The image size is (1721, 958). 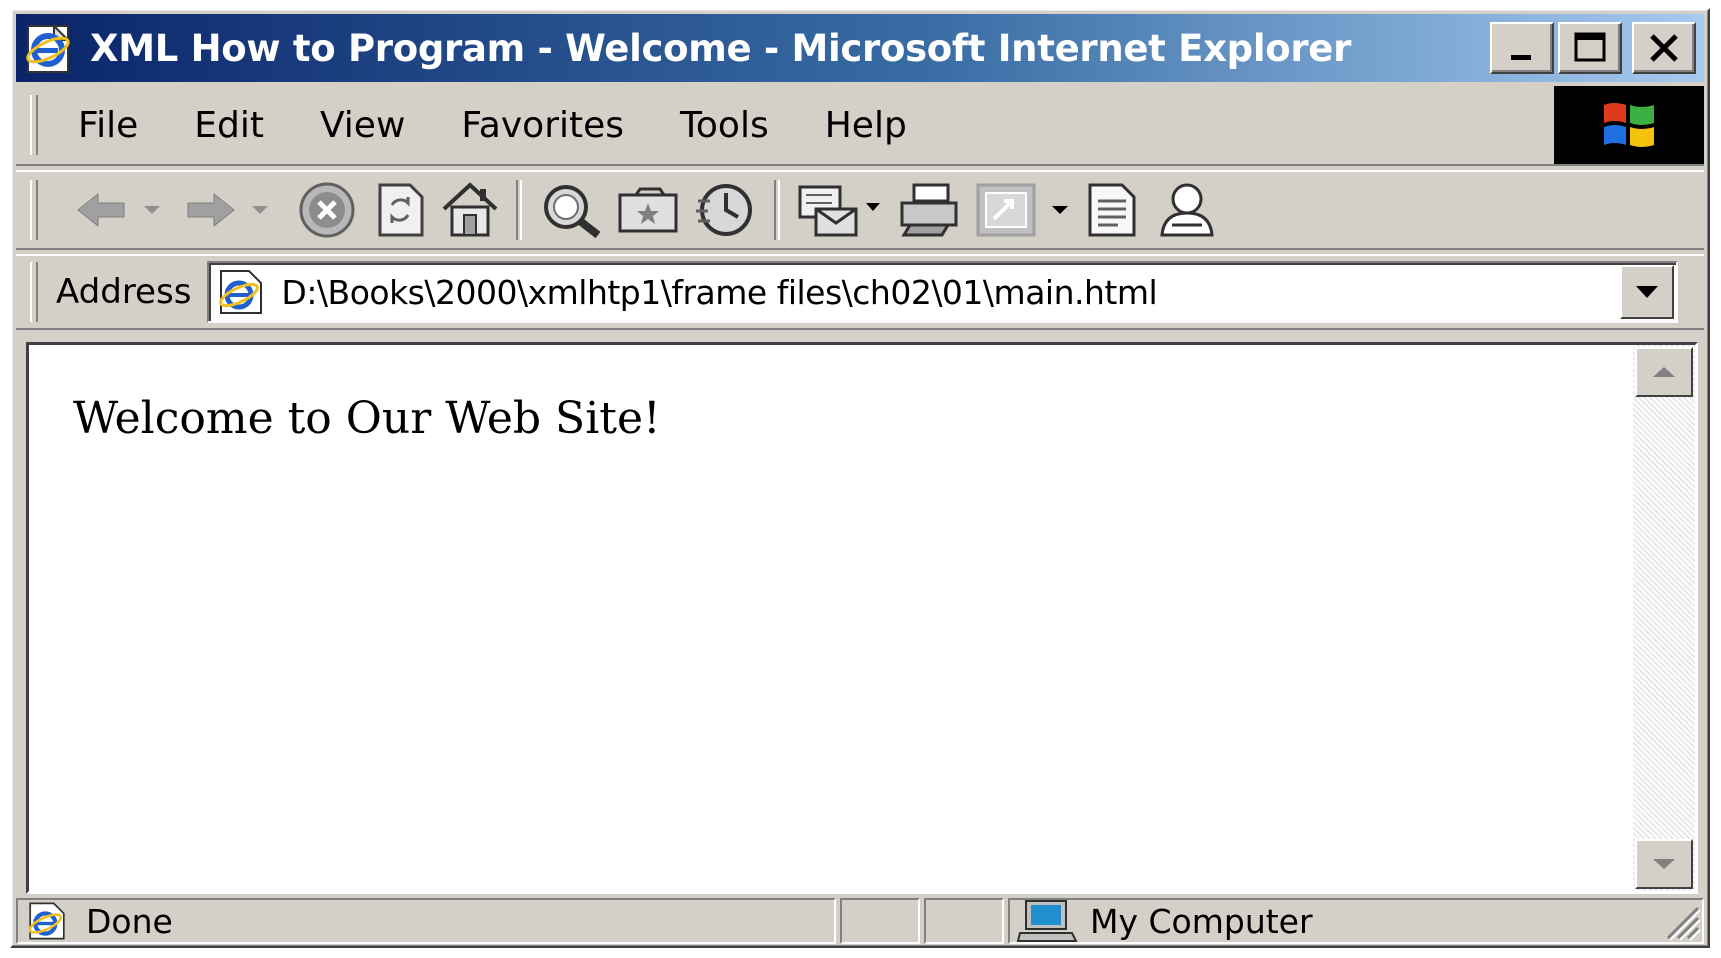 I want to click on arrow-up-icon, so click(x=1664, y=372).